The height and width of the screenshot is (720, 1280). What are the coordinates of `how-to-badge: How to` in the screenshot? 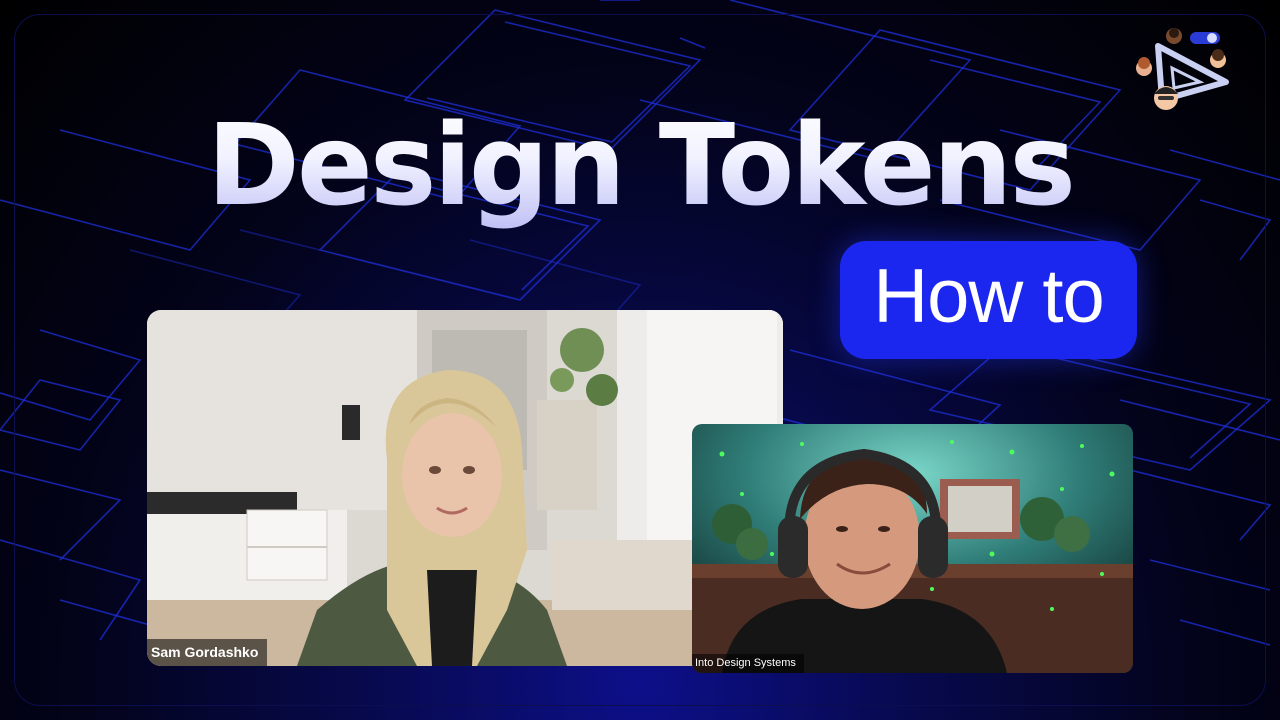 It's located at (988, 300).